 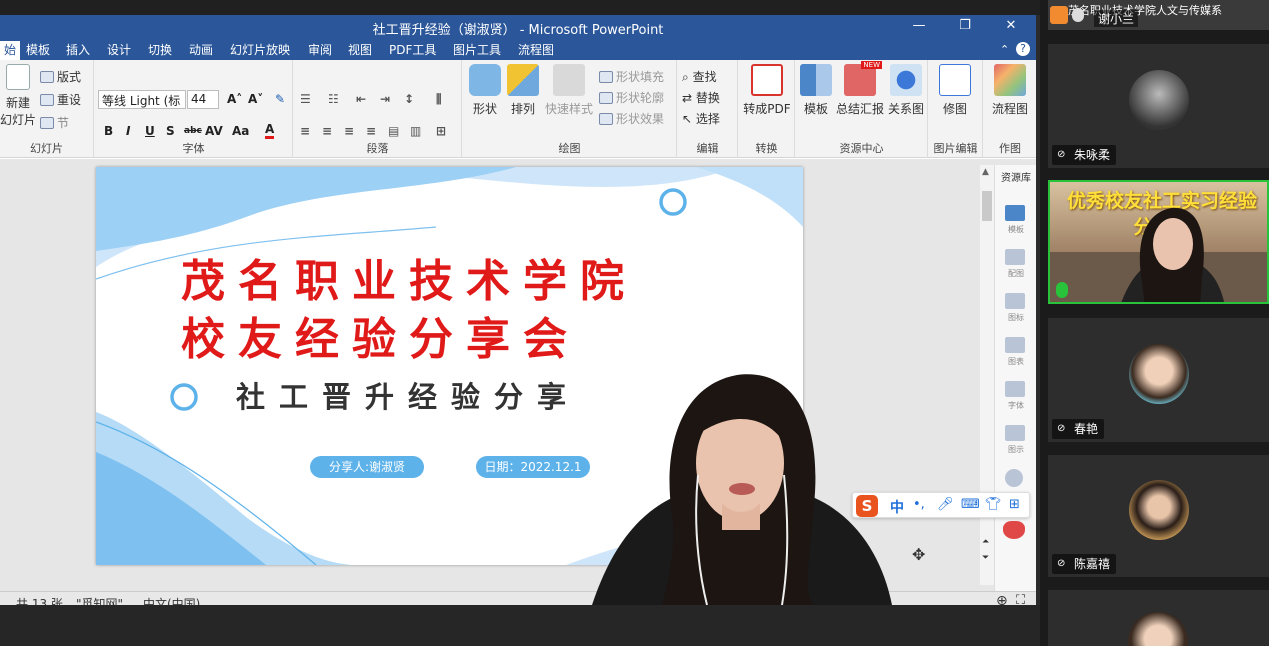 I want to click on text-direction-icon: ⫼, so click(x=439, y=99).